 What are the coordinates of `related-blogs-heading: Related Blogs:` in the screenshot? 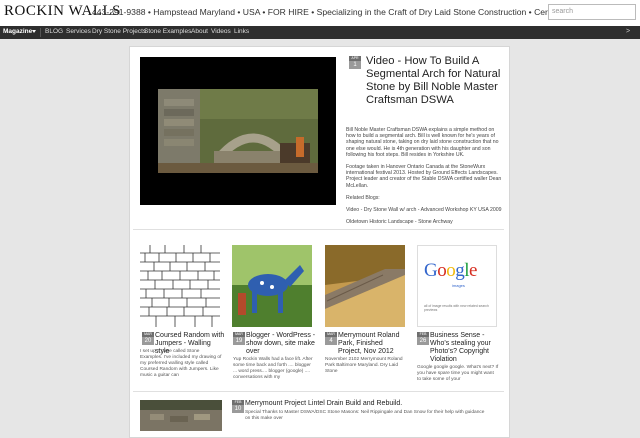 It's located at (363, 197).